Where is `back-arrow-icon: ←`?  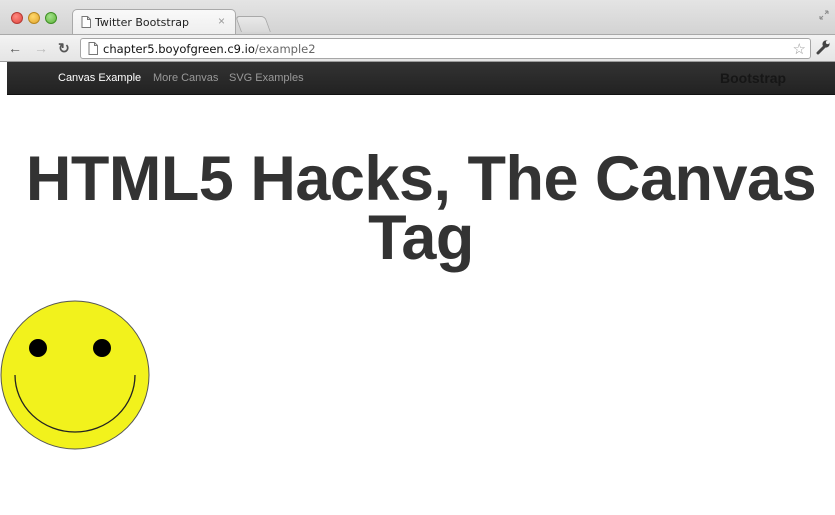
back-arrow-icon: ← is located at coordinates (15, 48).